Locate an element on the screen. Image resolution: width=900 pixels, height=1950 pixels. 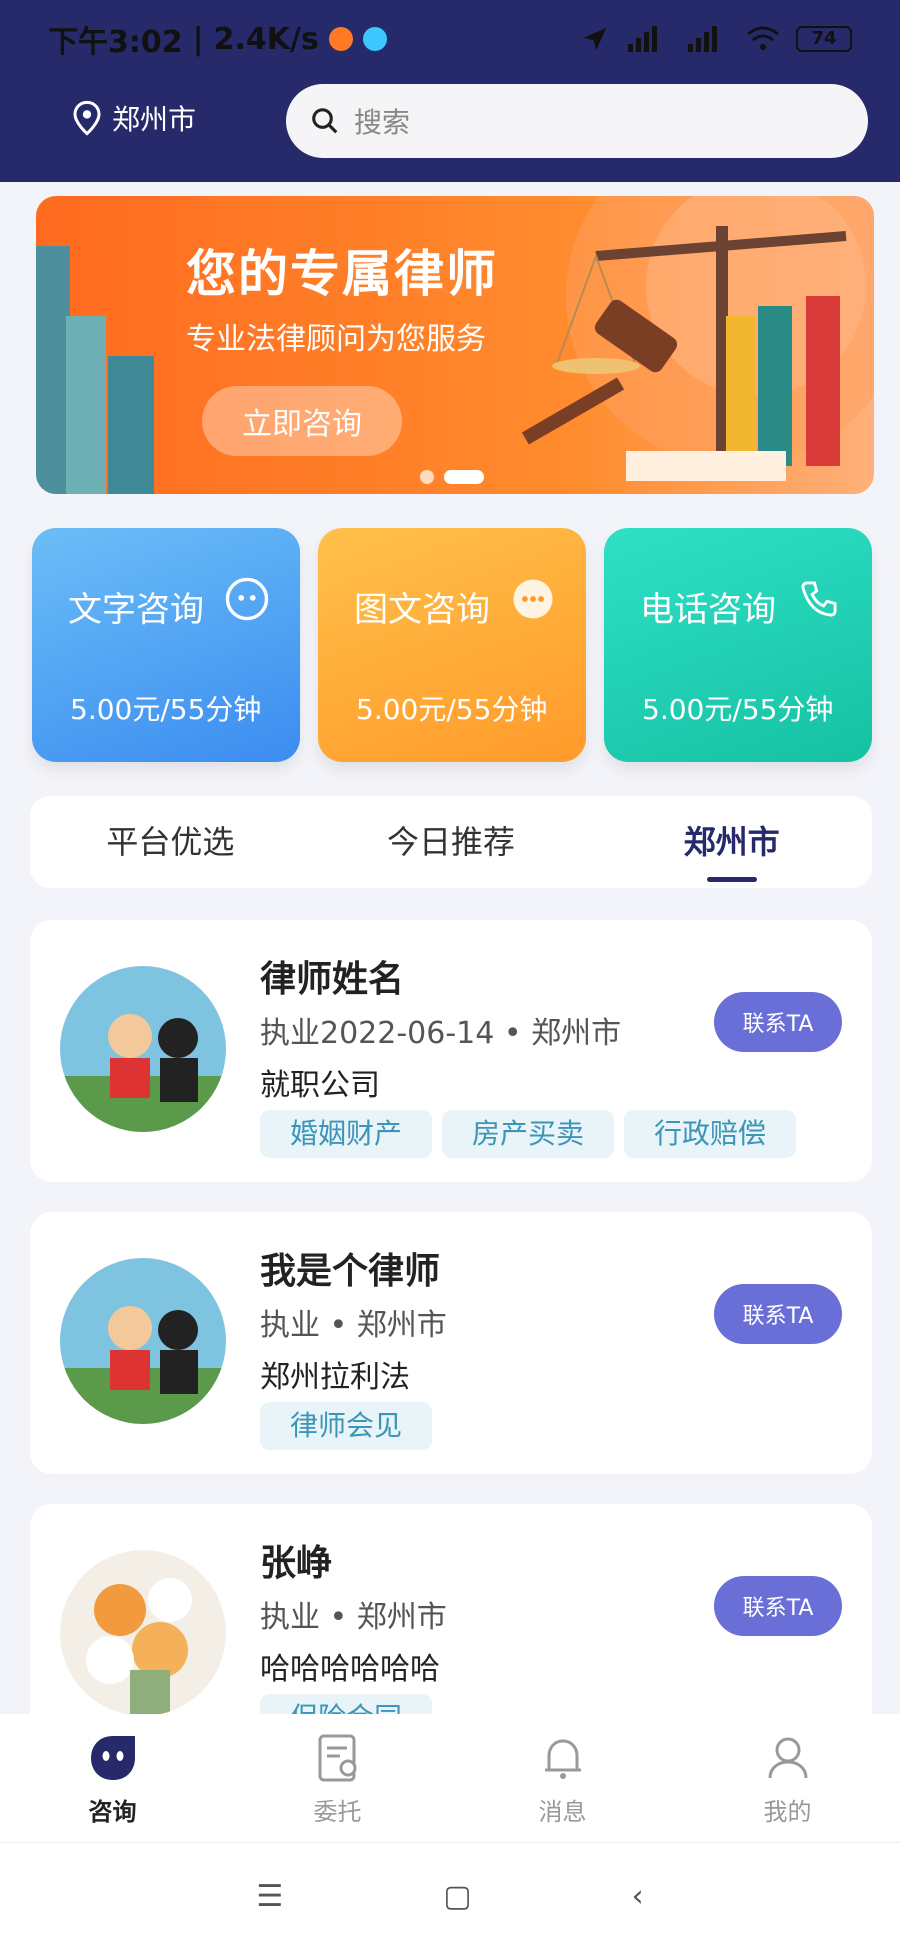
search-input: 搜索 is located at coordinates (577, 121).